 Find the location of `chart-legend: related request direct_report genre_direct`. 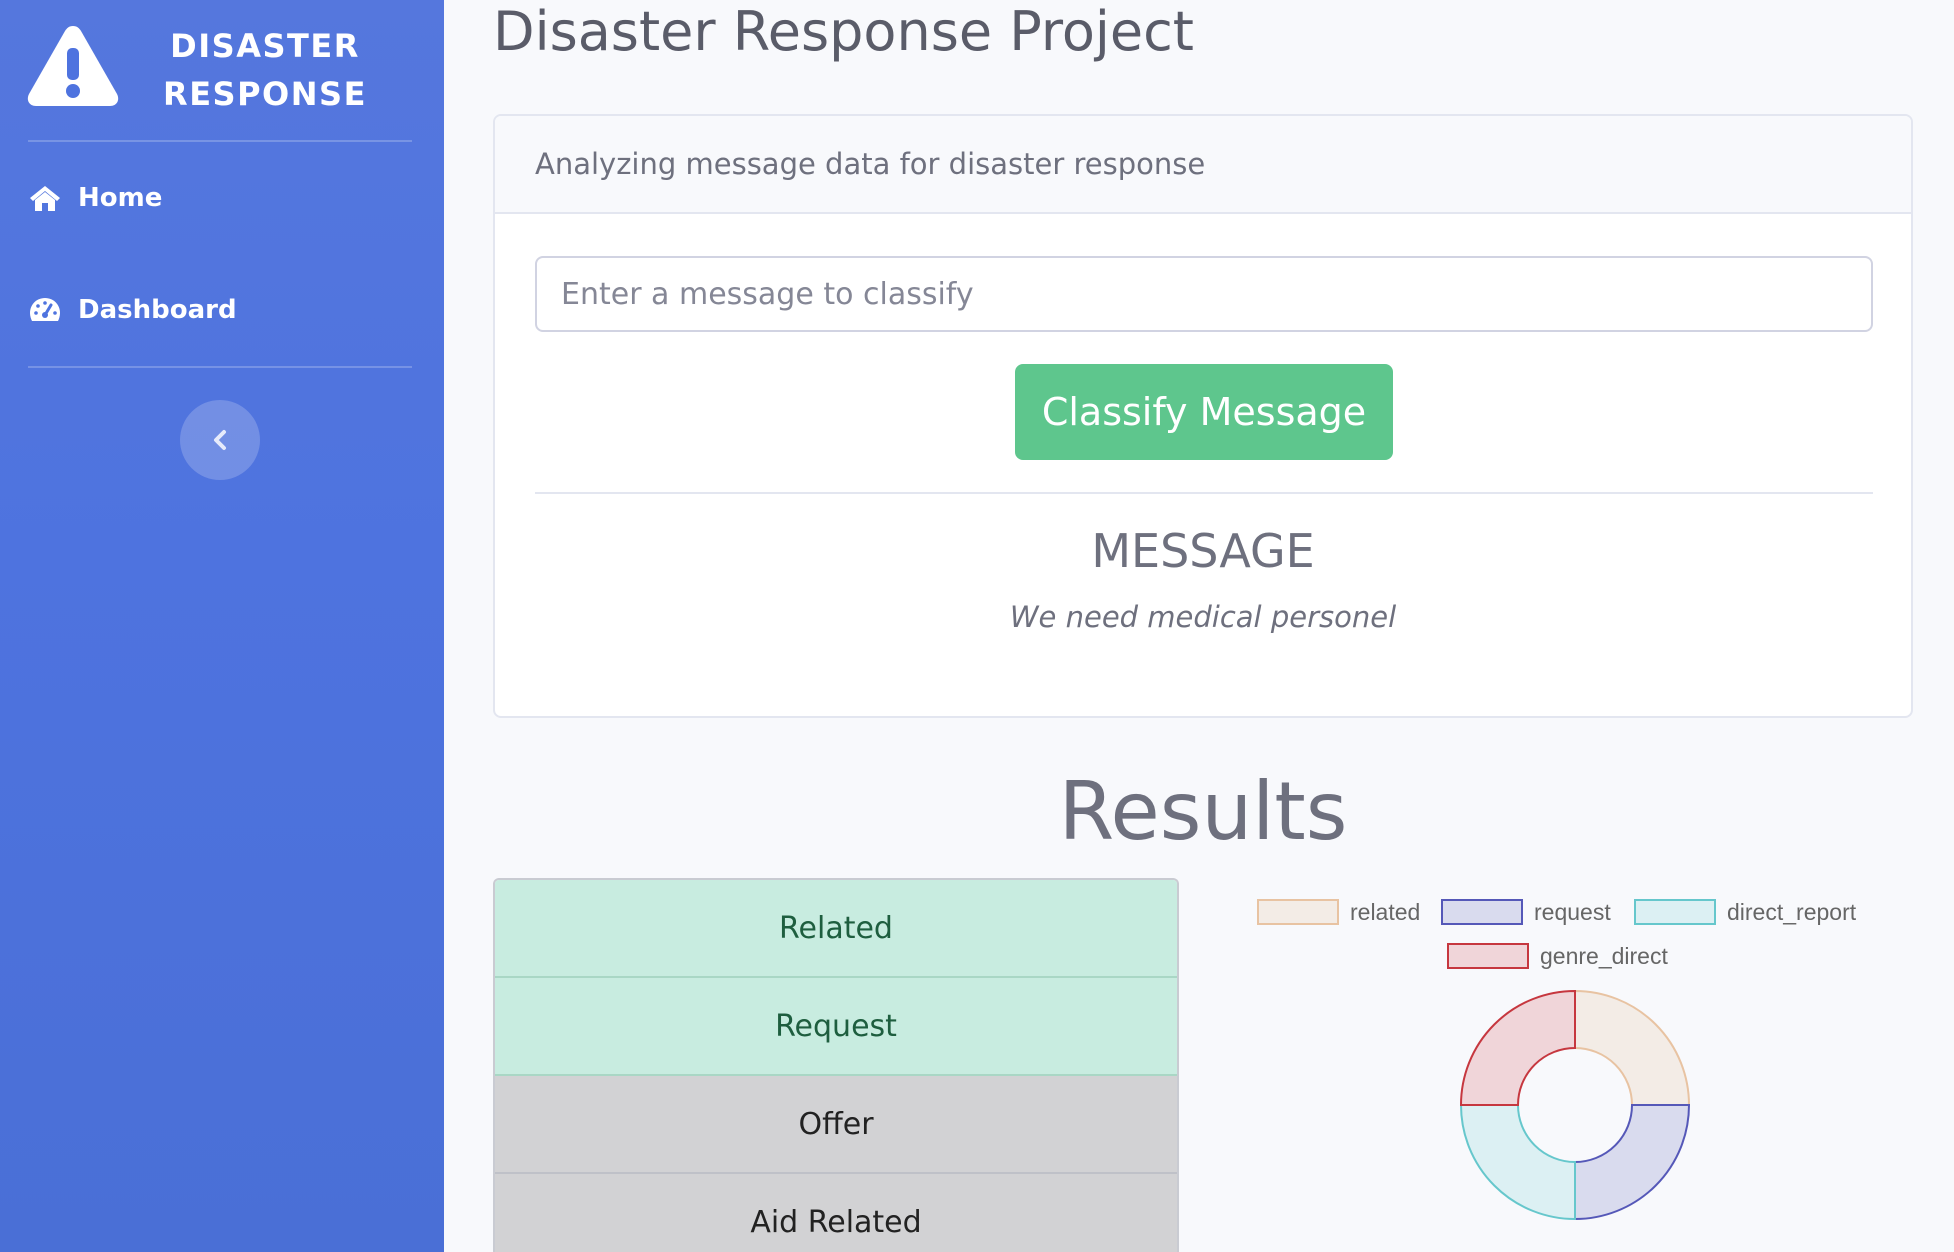

chart-legend: related request direct_report genre_direct is located at coordinates (1557, 934).